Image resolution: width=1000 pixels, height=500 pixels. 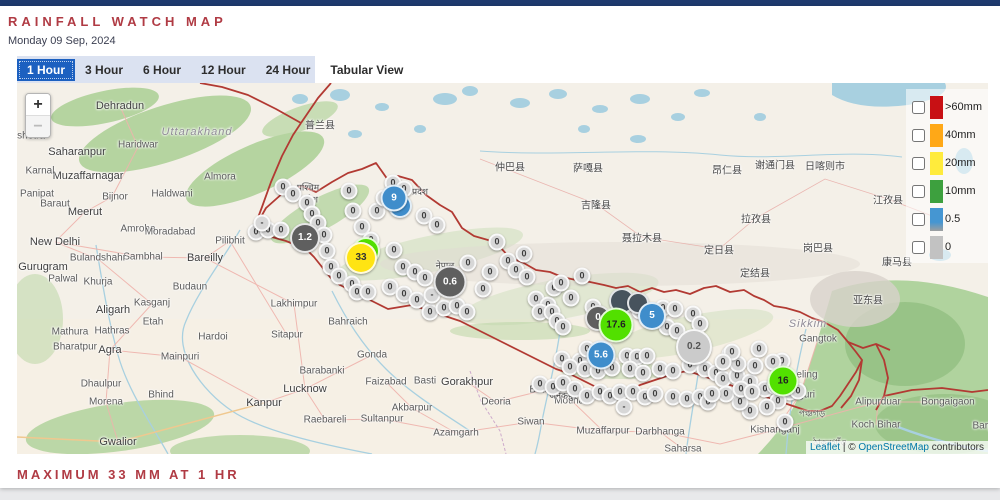 I want to click on legend-label: 40mm, so click(x=960, y=135).